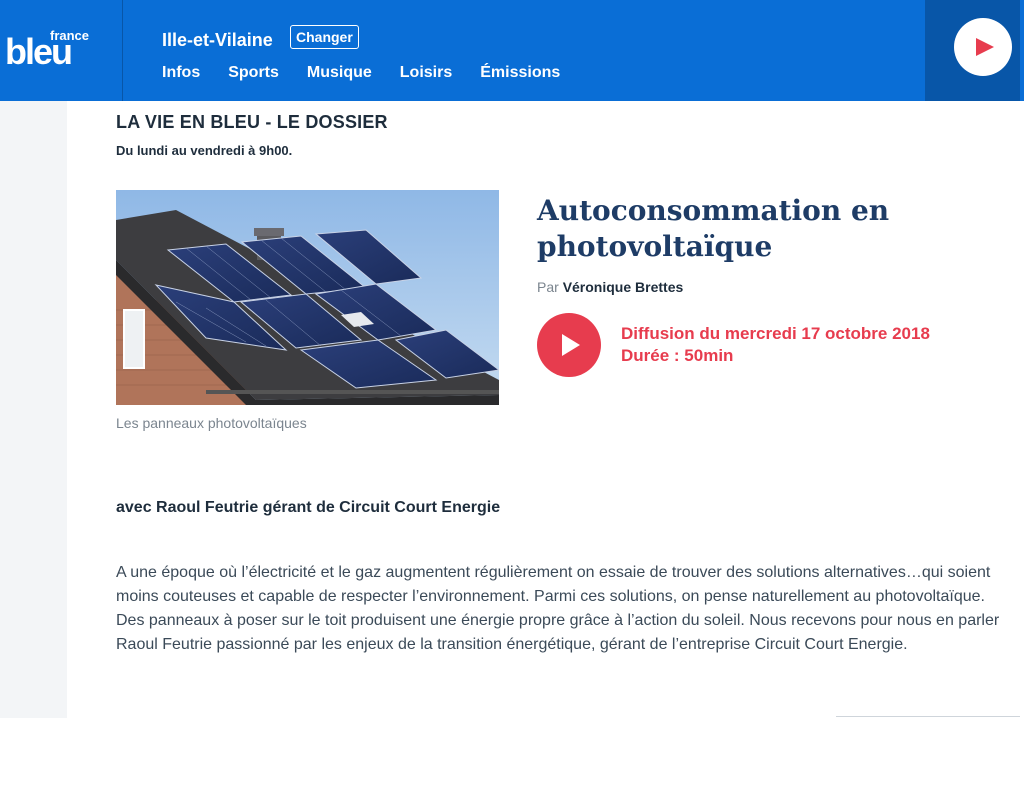 The height and width of the screenshot is (802, 1024). What do you see at coordinates (339, 73) in the screenshot?
I see `nav-musique: Musique` at bounding box center [339, 73].